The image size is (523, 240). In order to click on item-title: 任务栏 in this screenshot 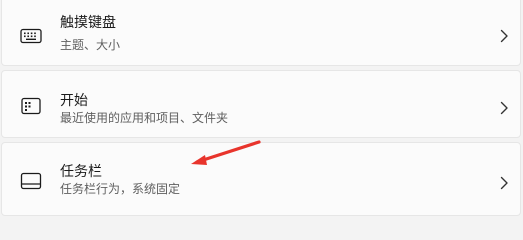, I will do `click(81, 172)`.